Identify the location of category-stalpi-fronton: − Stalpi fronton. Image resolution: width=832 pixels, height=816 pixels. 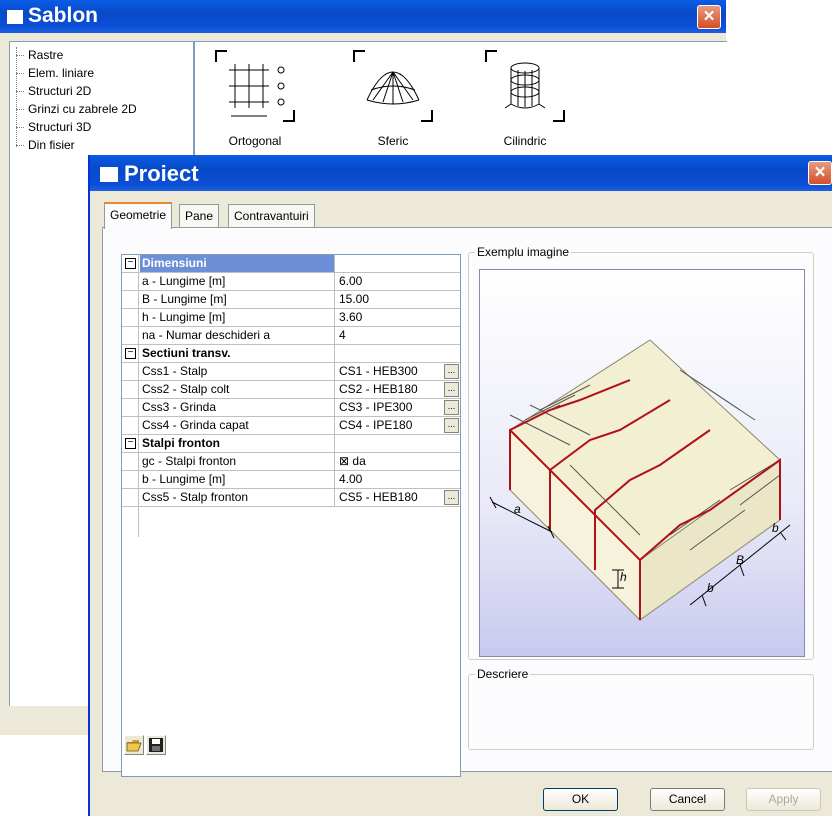
(291, 444).